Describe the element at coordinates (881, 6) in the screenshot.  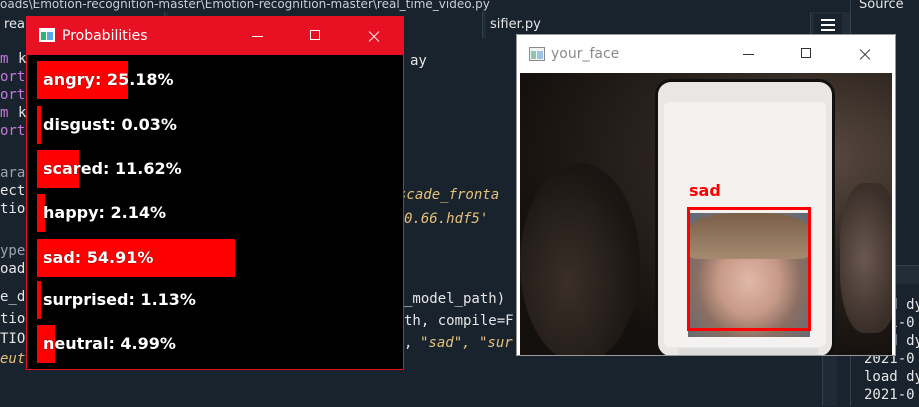
I see `source-panel-label: Source` at that location.